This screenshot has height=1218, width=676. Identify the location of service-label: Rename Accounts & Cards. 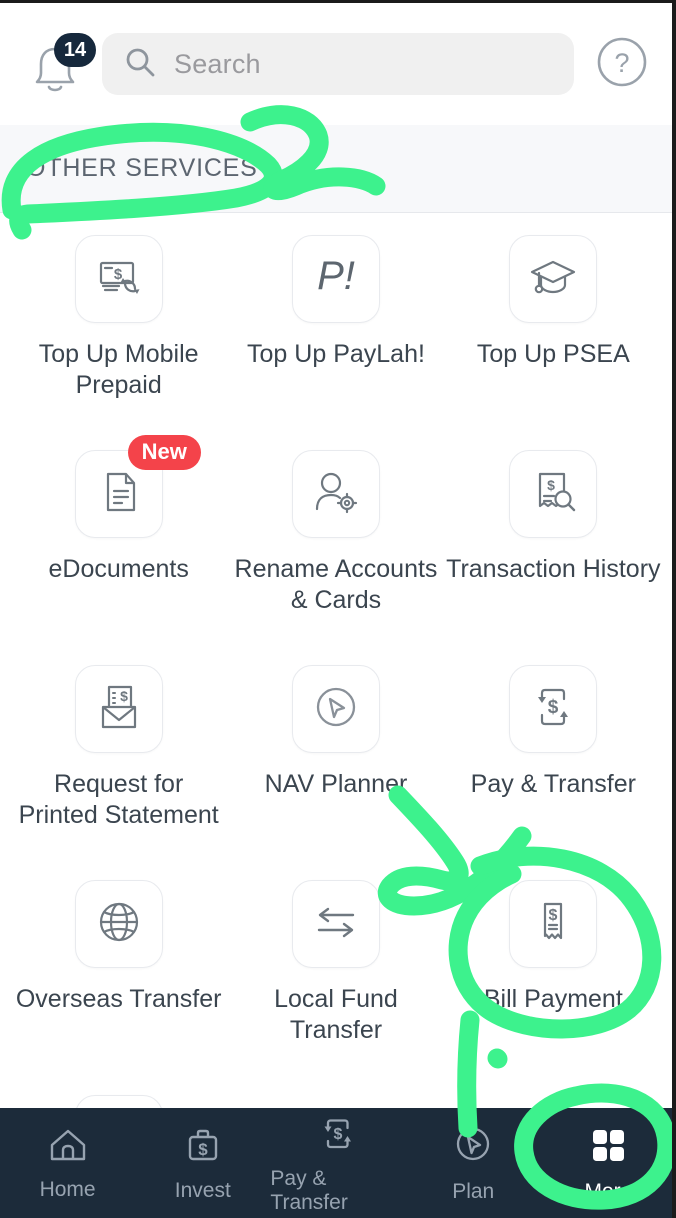
(336, 584).